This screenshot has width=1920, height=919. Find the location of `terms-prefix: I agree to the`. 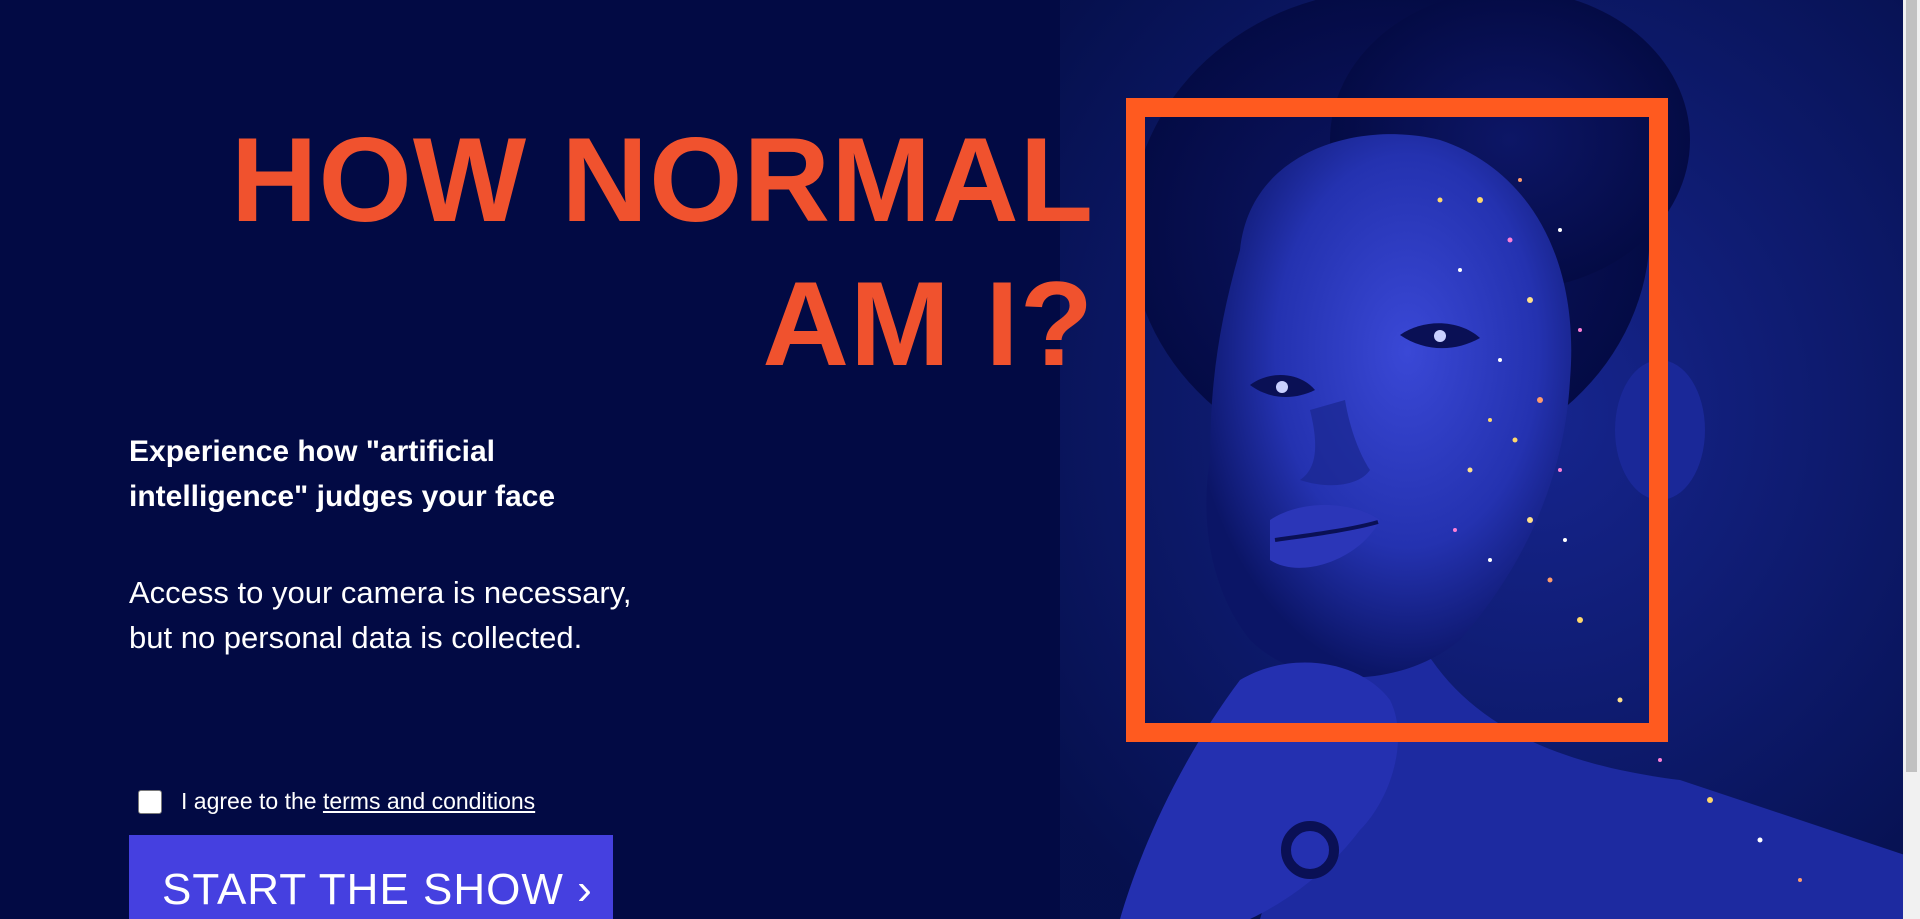

terms-prefix: I agree to the is located at coordinates (252, 801).